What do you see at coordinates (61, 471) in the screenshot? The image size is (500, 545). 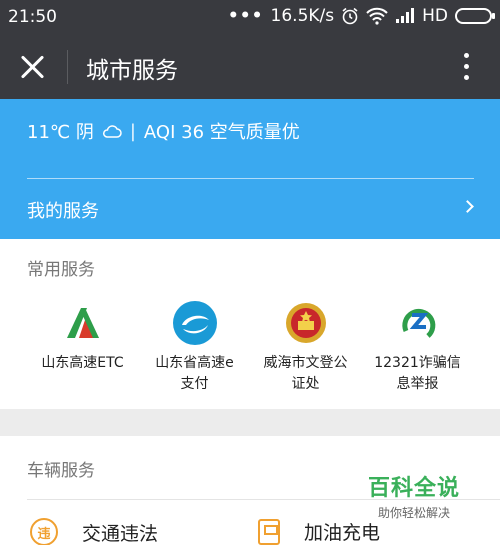 I see `section-title-vehicle: 车辆服务` at bounding box center [61, 471].